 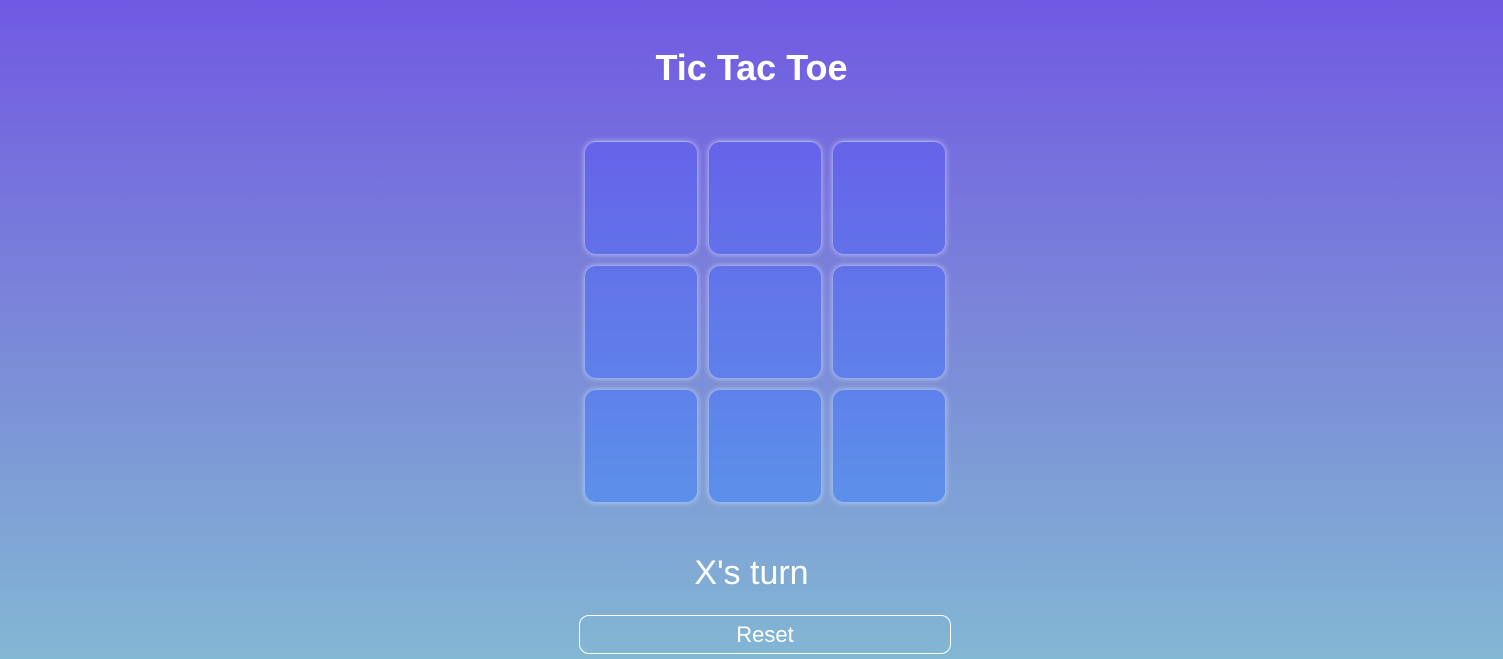 What do you see at coordinates (751, 67) in the screenshot?
I see `page-title: Tic Tac Toe` at bounding box center [751, 67].